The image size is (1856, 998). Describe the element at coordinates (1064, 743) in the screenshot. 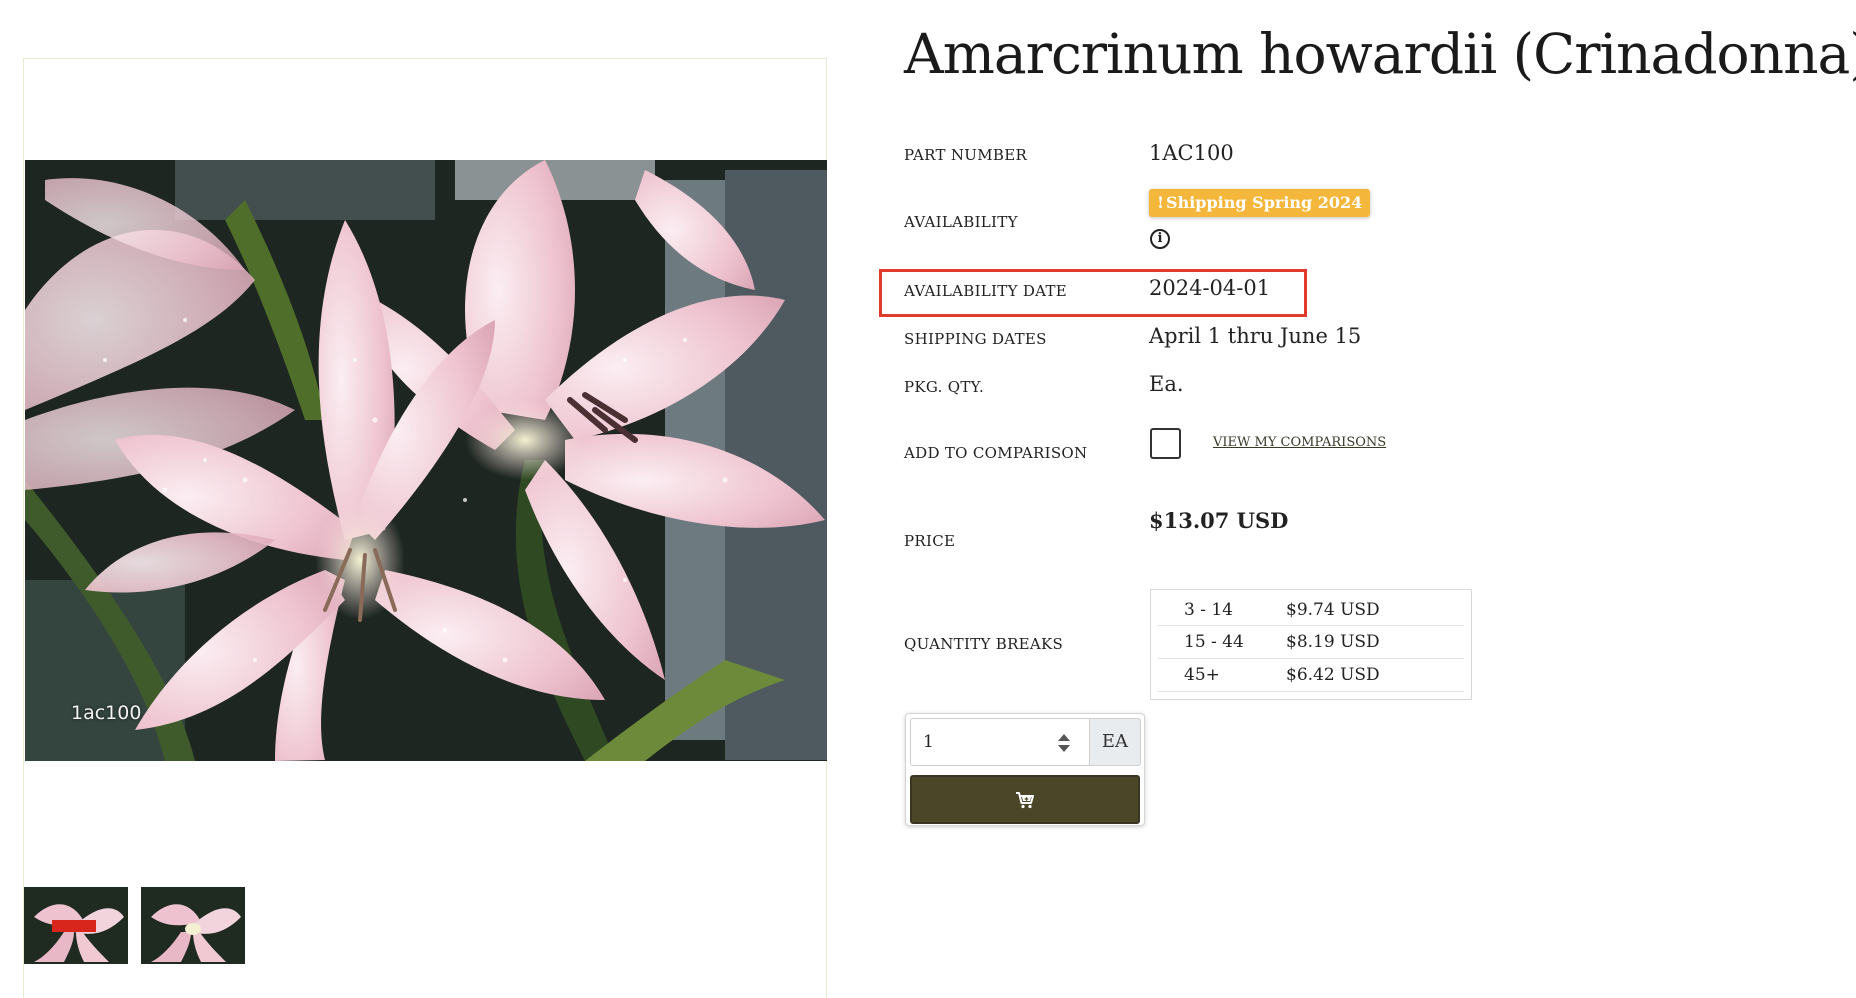

I see `quantity-spinner-icon` at that location.